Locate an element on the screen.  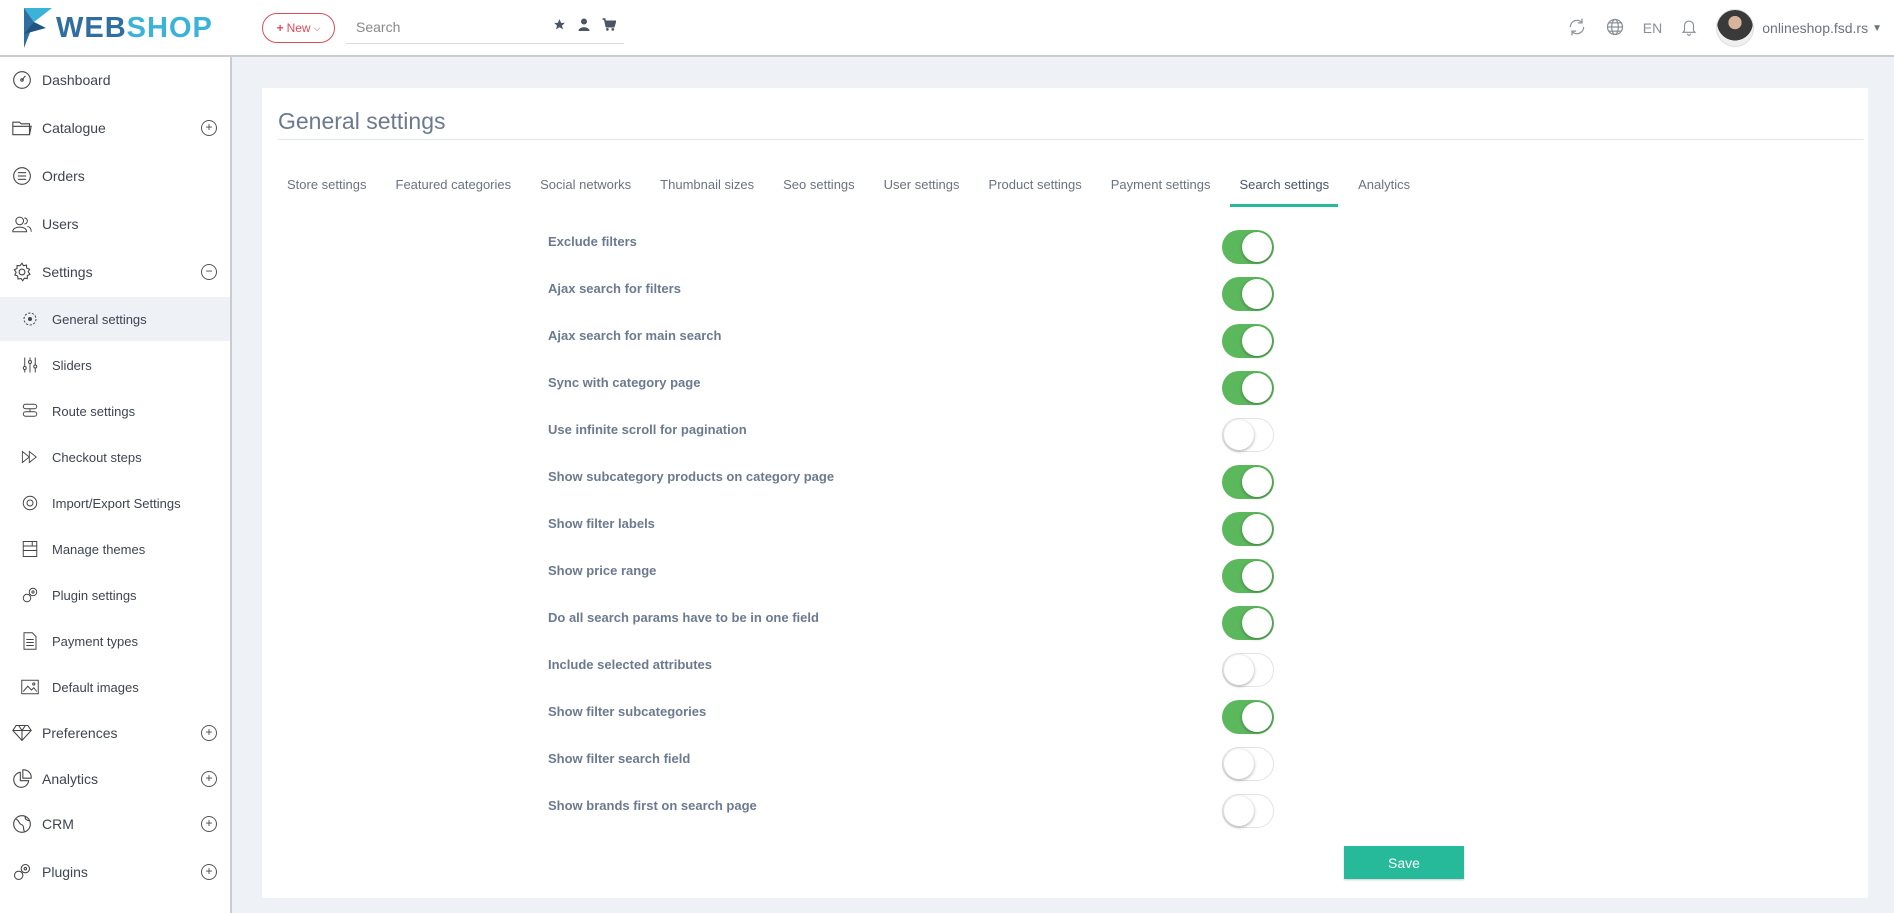
new-button-label: New is located at coordinates (298, 28).